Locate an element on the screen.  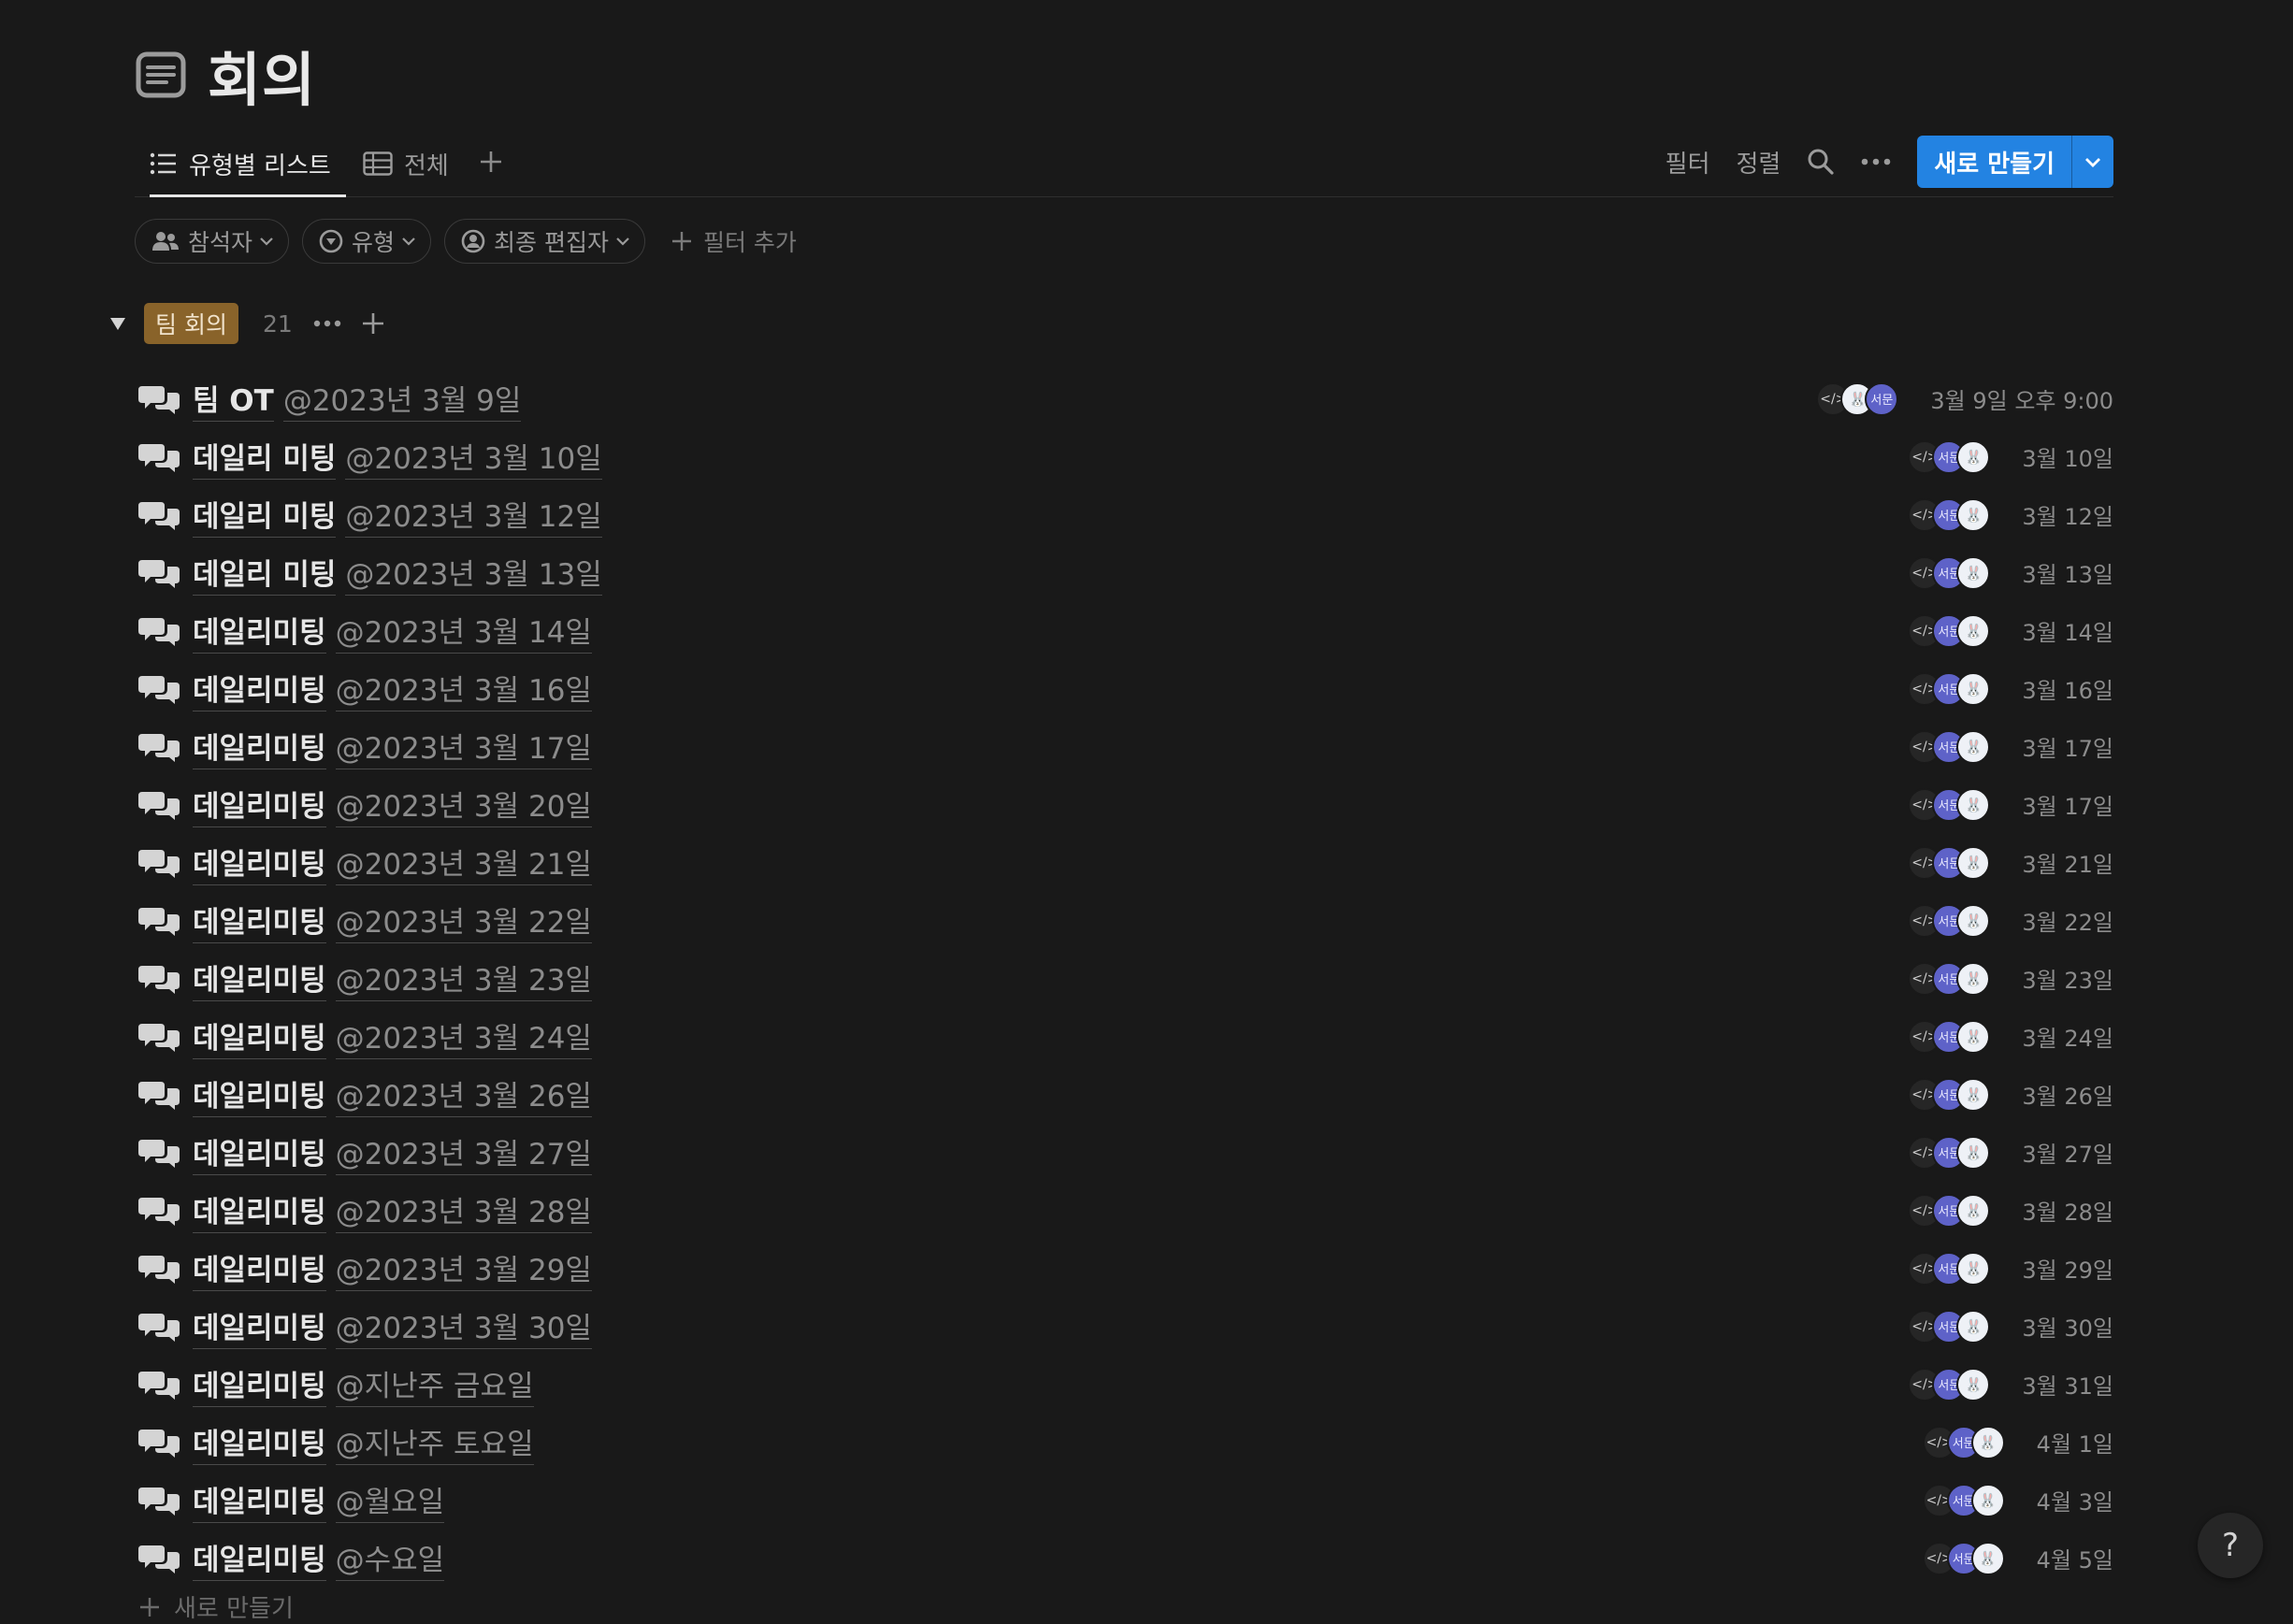
item-date-mention: @2023년 3월 29일 is located at coordinates (464, 1268).